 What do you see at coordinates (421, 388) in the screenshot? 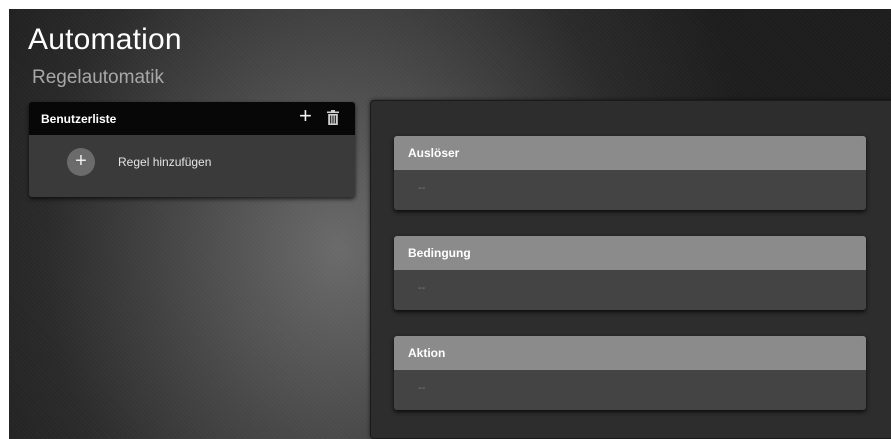
I see `action-value: --` at bounding box center [421, 388].